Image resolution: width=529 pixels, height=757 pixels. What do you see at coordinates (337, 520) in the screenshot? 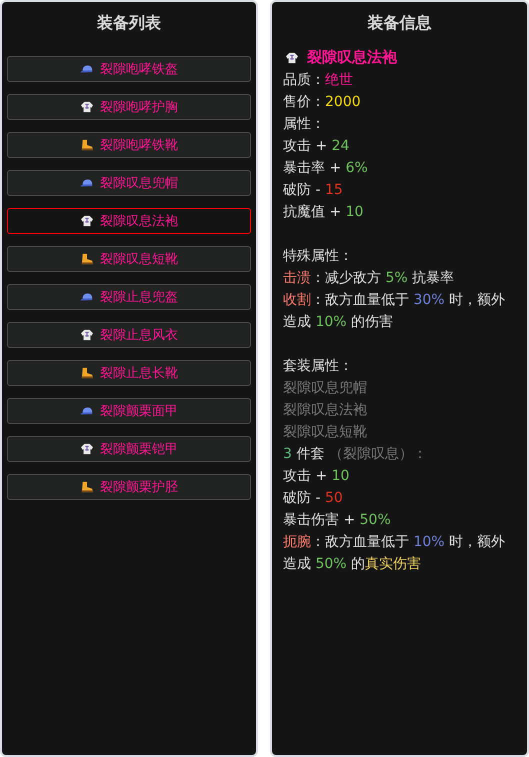
I see `info-line: 暴击伤害 + 50%` at bounding box center [337, 520].